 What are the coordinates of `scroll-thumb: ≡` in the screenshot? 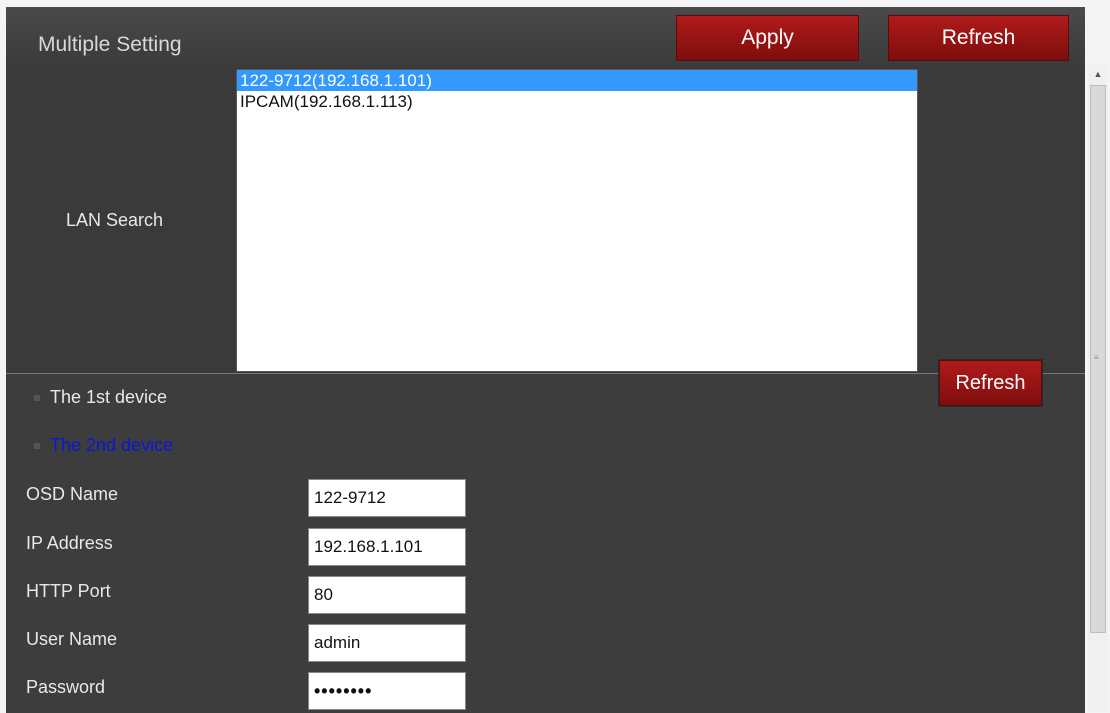 It's located at (1098, 359).